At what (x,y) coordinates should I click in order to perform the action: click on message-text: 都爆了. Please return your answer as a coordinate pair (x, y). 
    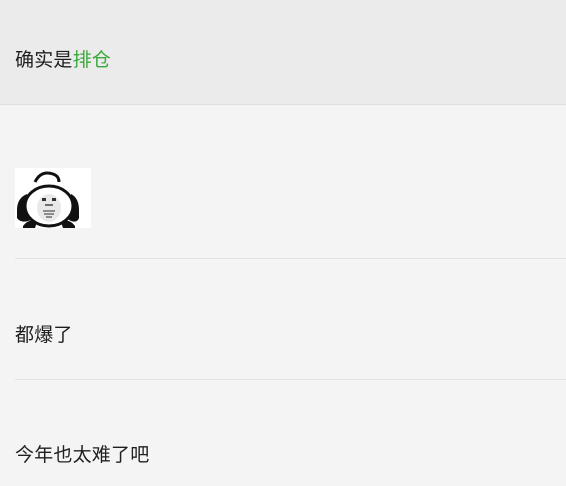
    Looking at the image, I should click on (44, 335).